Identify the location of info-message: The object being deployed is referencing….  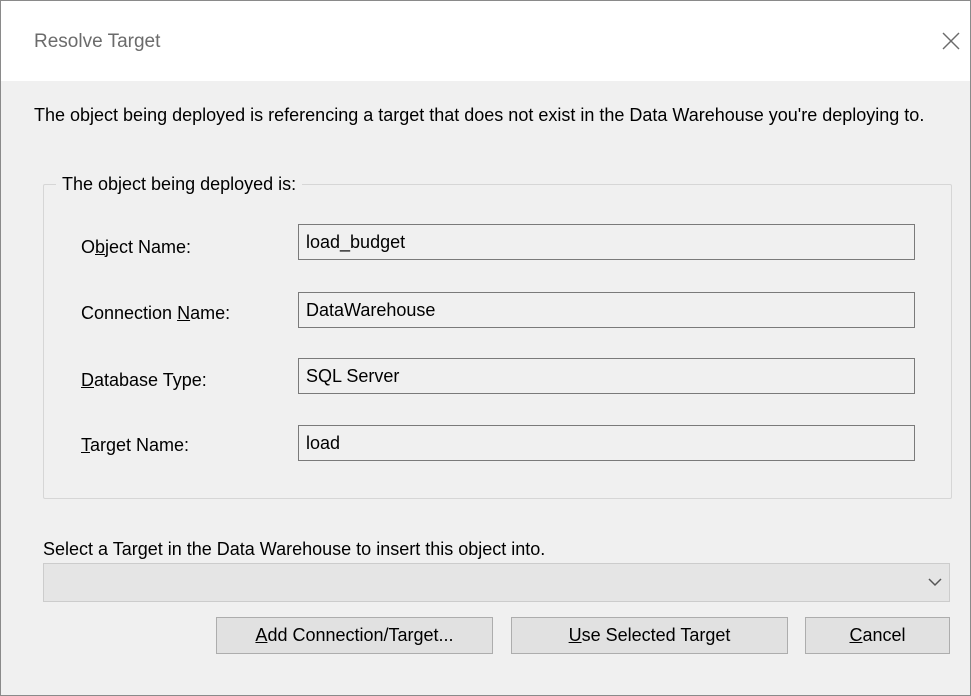
(479, 115).